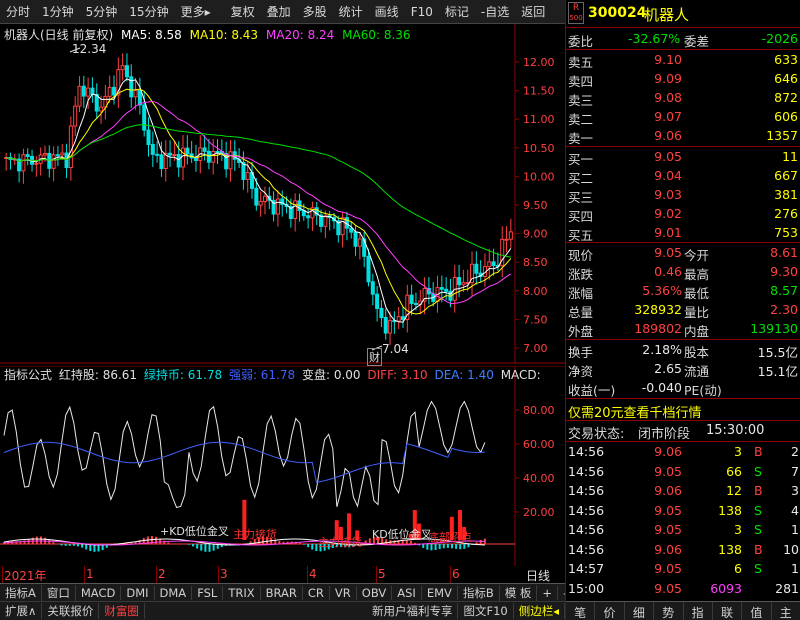  What do you see at coordinates (697, 331) in the screenshot?
I see `stat-label: 内盘` at bounding box center [697, 331].